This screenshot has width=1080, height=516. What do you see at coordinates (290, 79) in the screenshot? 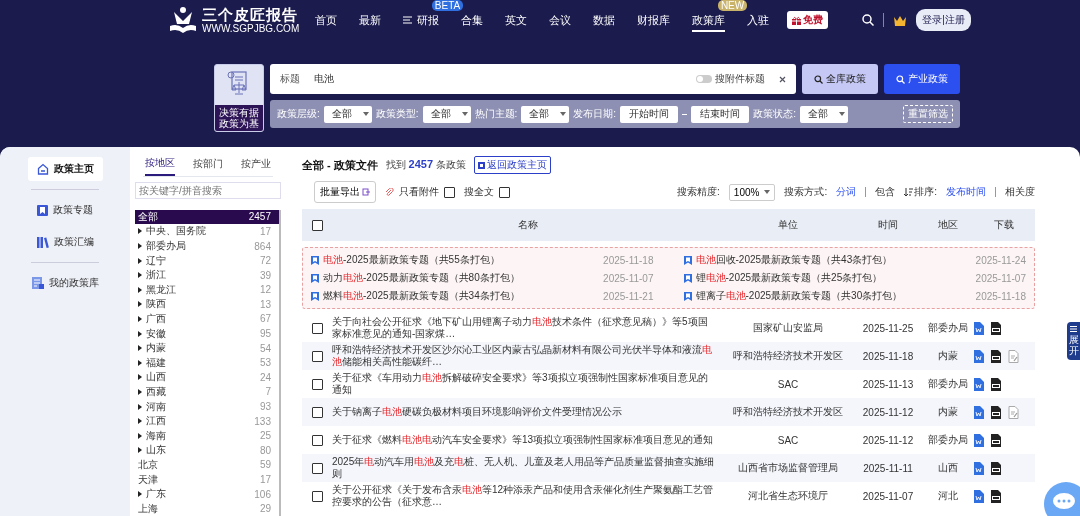
I see `search-scope: 标题` at bounding box center [290, 79].